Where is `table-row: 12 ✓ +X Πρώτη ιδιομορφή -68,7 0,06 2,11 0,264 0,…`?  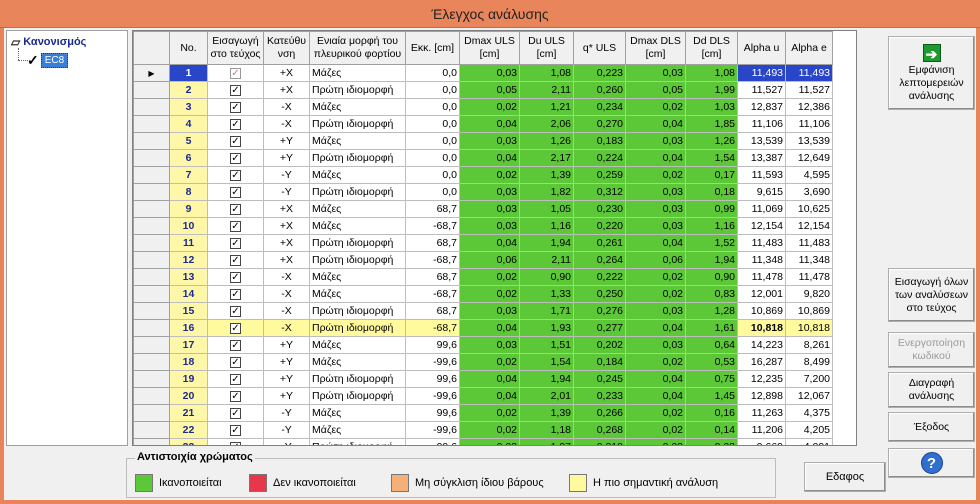
table-row: 12 ✓ +X Πρώτη ιδιομορφή -68,7 0,06 2,11 0,264 0,… is located at coordinates (483, 260).